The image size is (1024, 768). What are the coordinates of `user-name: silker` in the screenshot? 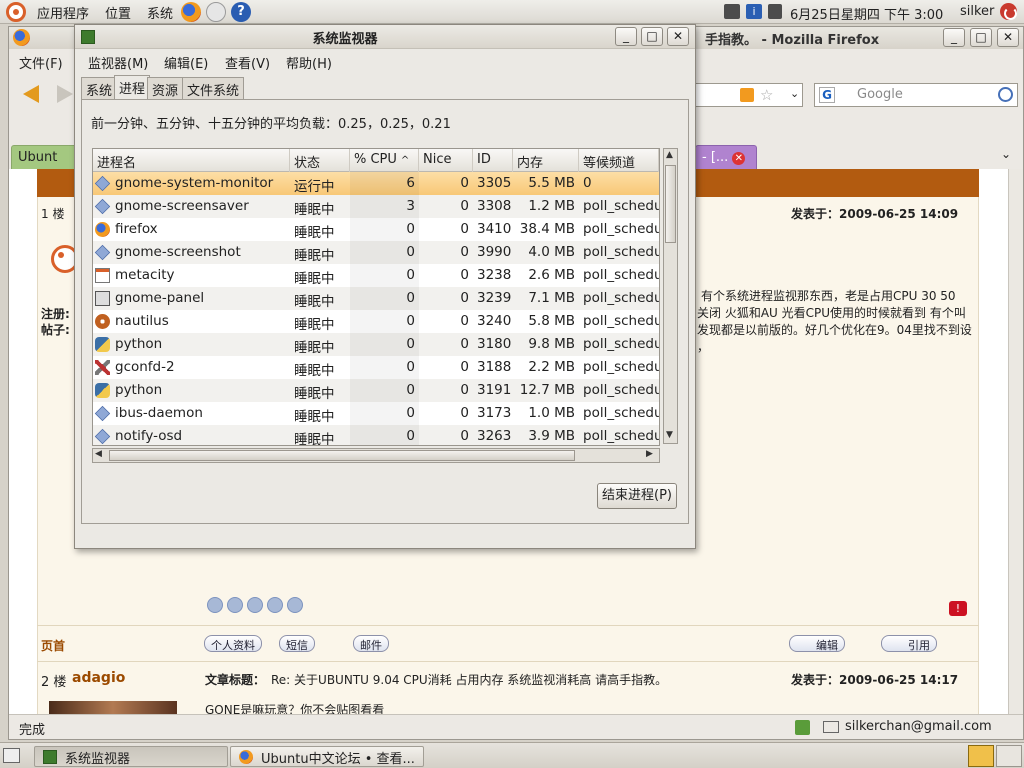 It's located at (977, 11).